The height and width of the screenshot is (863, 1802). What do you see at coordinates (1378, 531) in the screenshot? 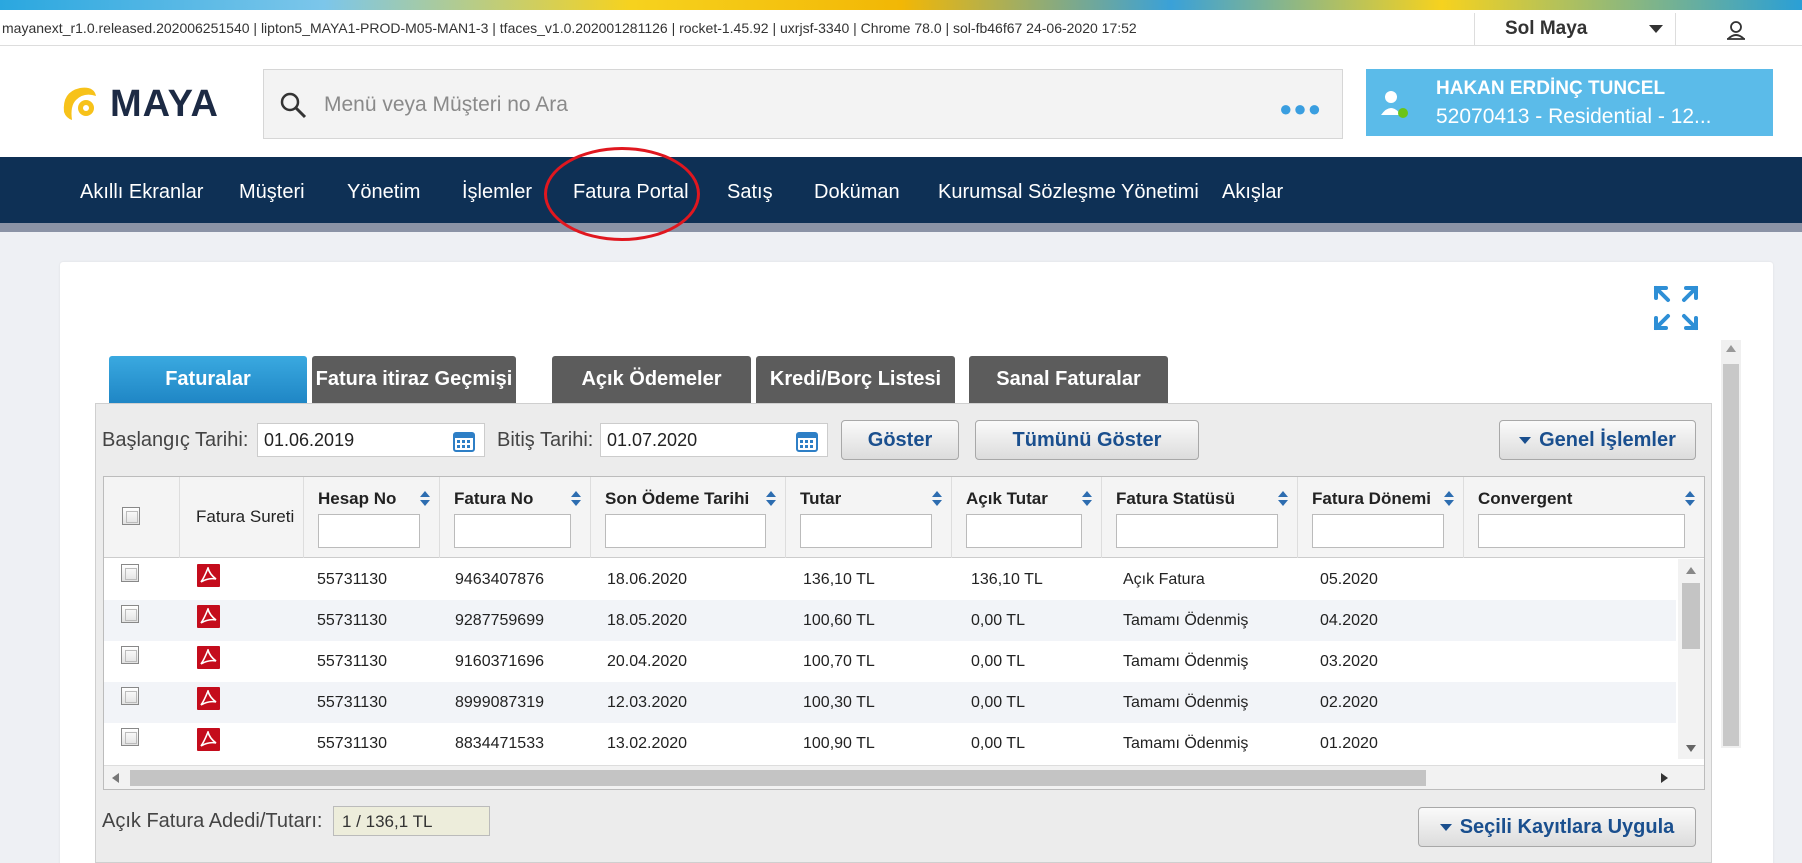
I see `fatura-donemi-filter-input` at bounding box center [1378, 531].